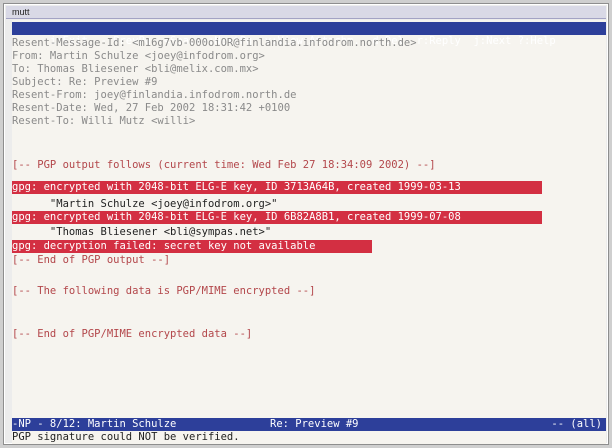 This screenshot has height=448, width=612. What do you see at coordinates (314, 424) in the screenshot?
I see `status-subject: Re: Preview #9` at bounding box center [314, 424].